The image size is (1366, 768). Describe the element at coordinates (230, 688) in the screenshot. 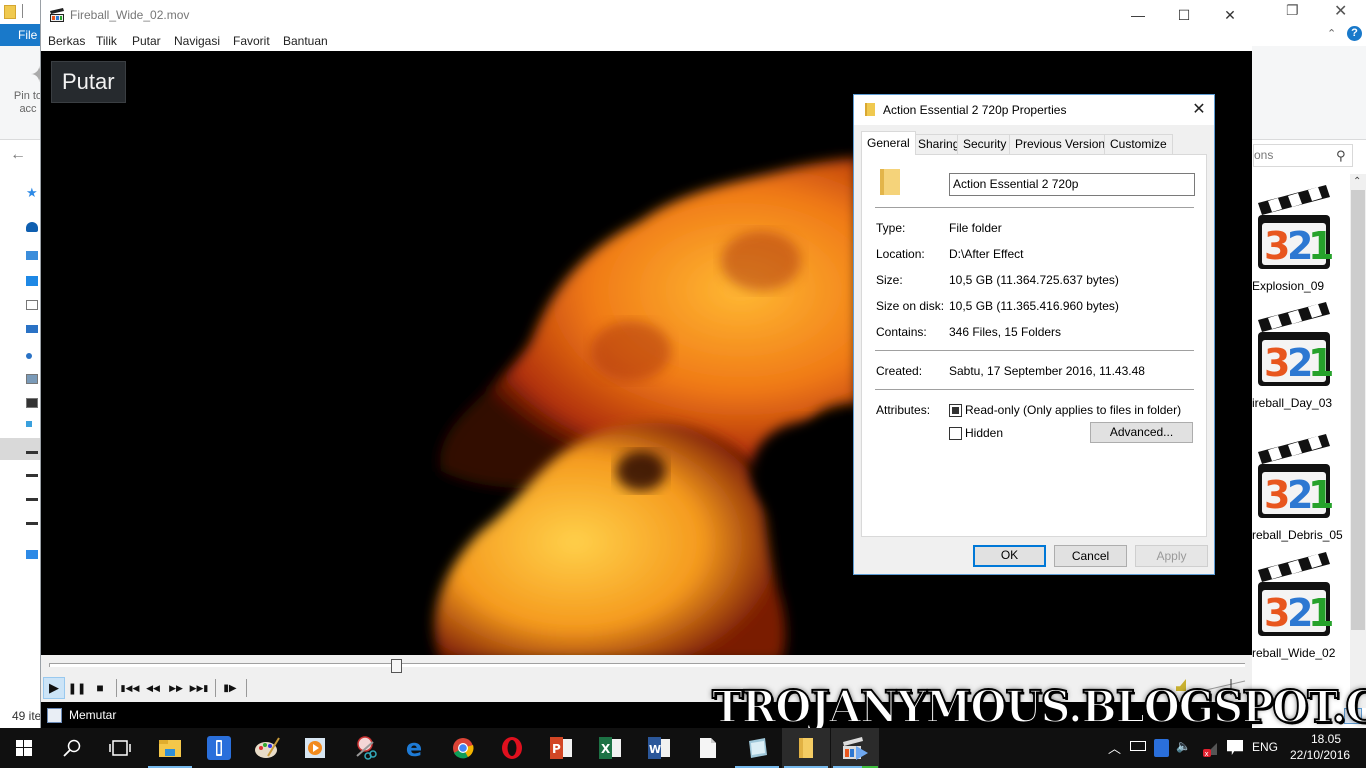

I see `frame-step-button: ▮▶` at that location.